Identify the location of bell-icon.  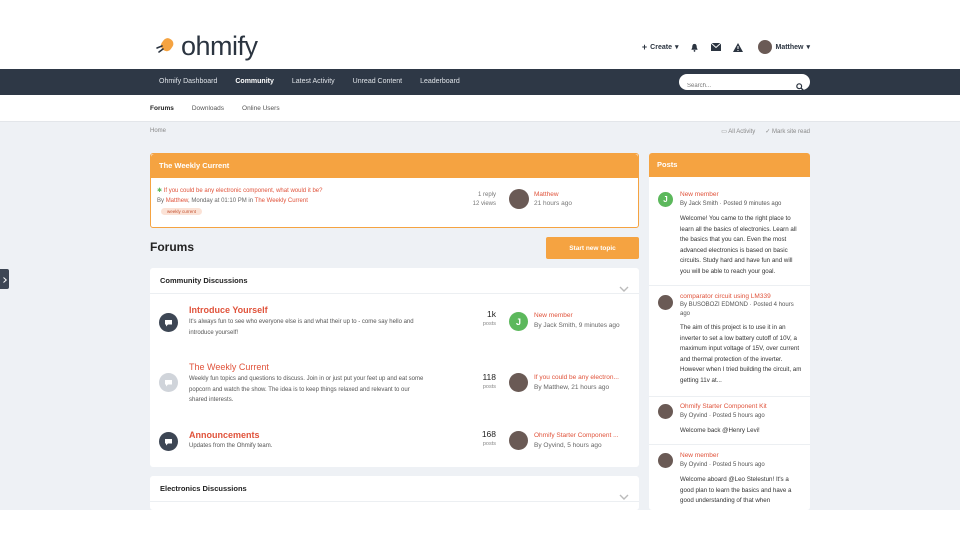
(694, 47).